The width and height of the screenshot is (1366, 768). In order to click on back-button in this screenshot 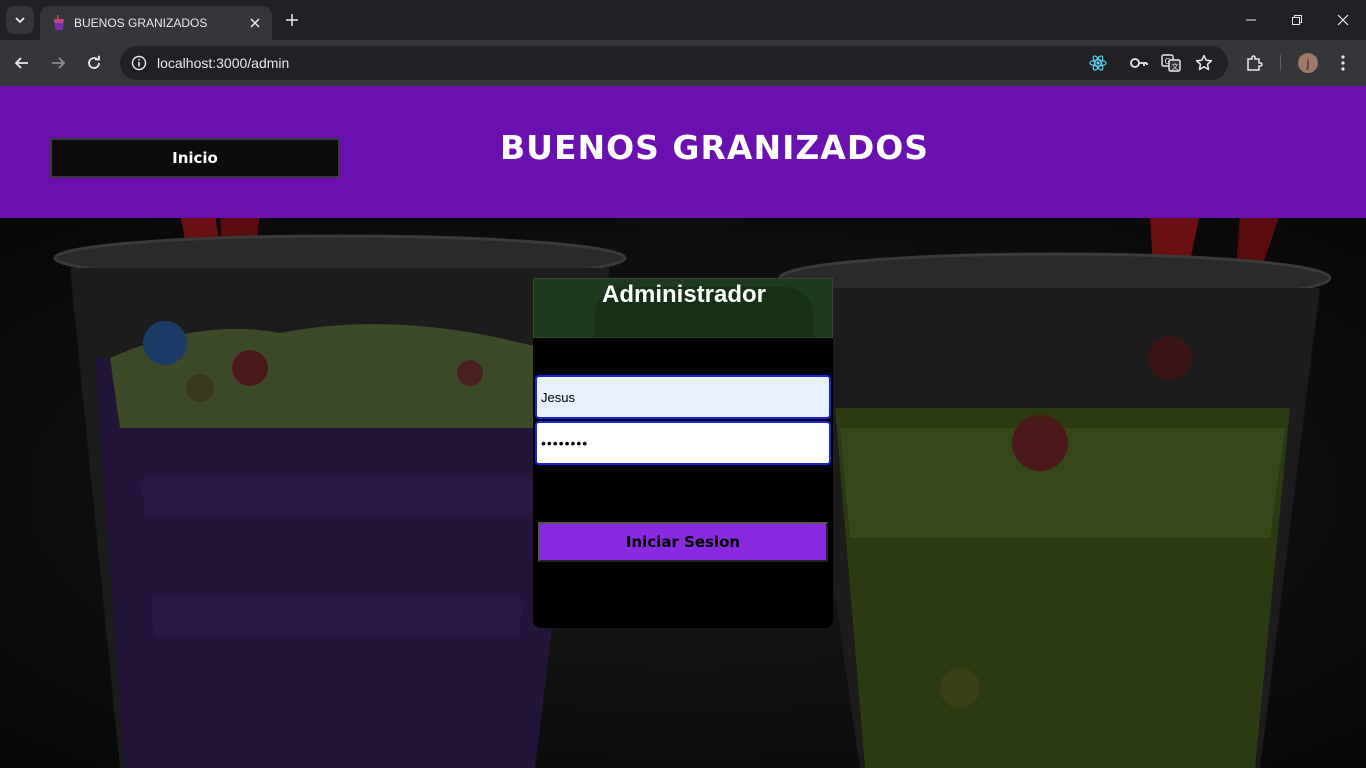, I will do `click(22, 63)`.